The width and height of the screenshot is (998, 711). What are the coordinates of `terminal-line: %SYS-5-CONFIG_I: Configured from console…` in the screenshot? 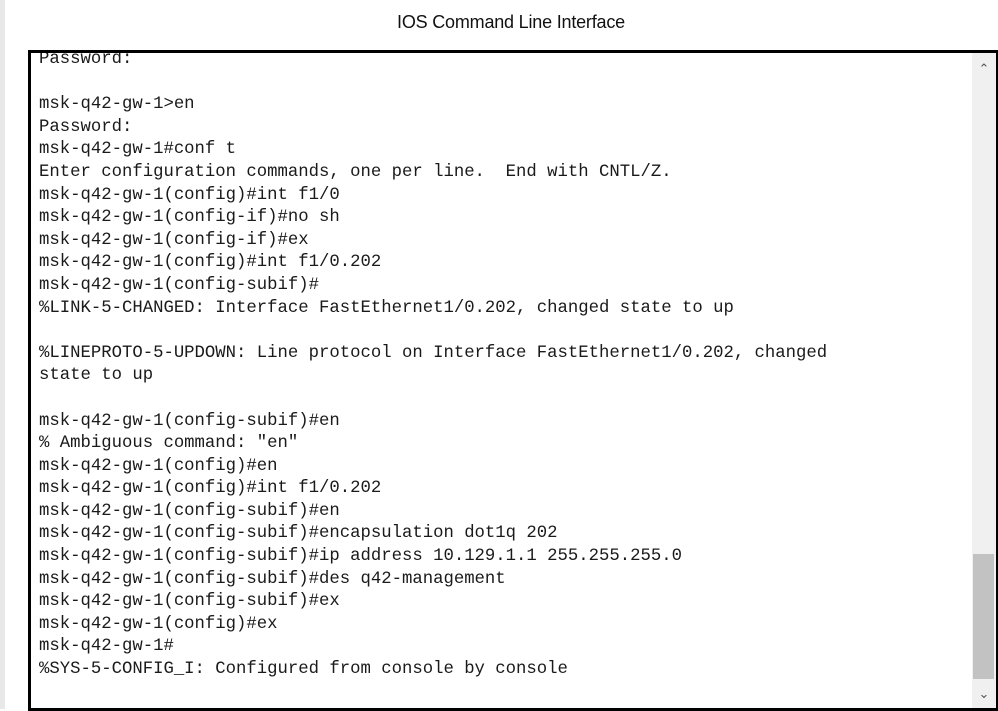 It's located at (303, 670).